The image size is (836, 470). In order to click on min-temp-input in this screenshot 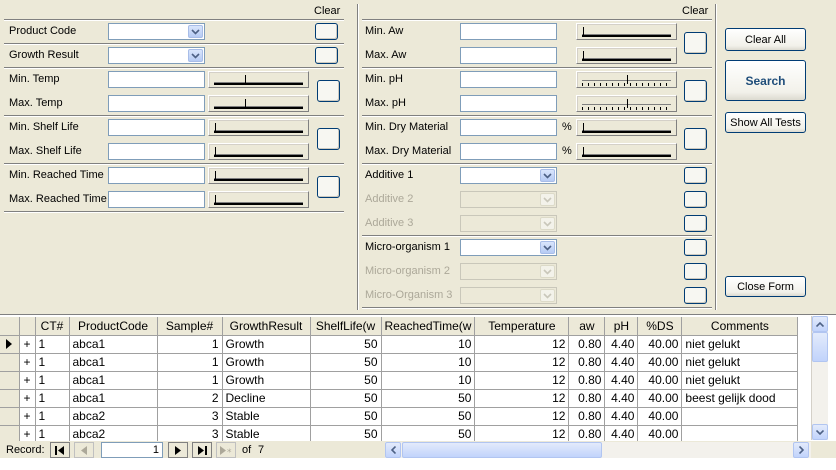, I will do `click(156, 79)`.